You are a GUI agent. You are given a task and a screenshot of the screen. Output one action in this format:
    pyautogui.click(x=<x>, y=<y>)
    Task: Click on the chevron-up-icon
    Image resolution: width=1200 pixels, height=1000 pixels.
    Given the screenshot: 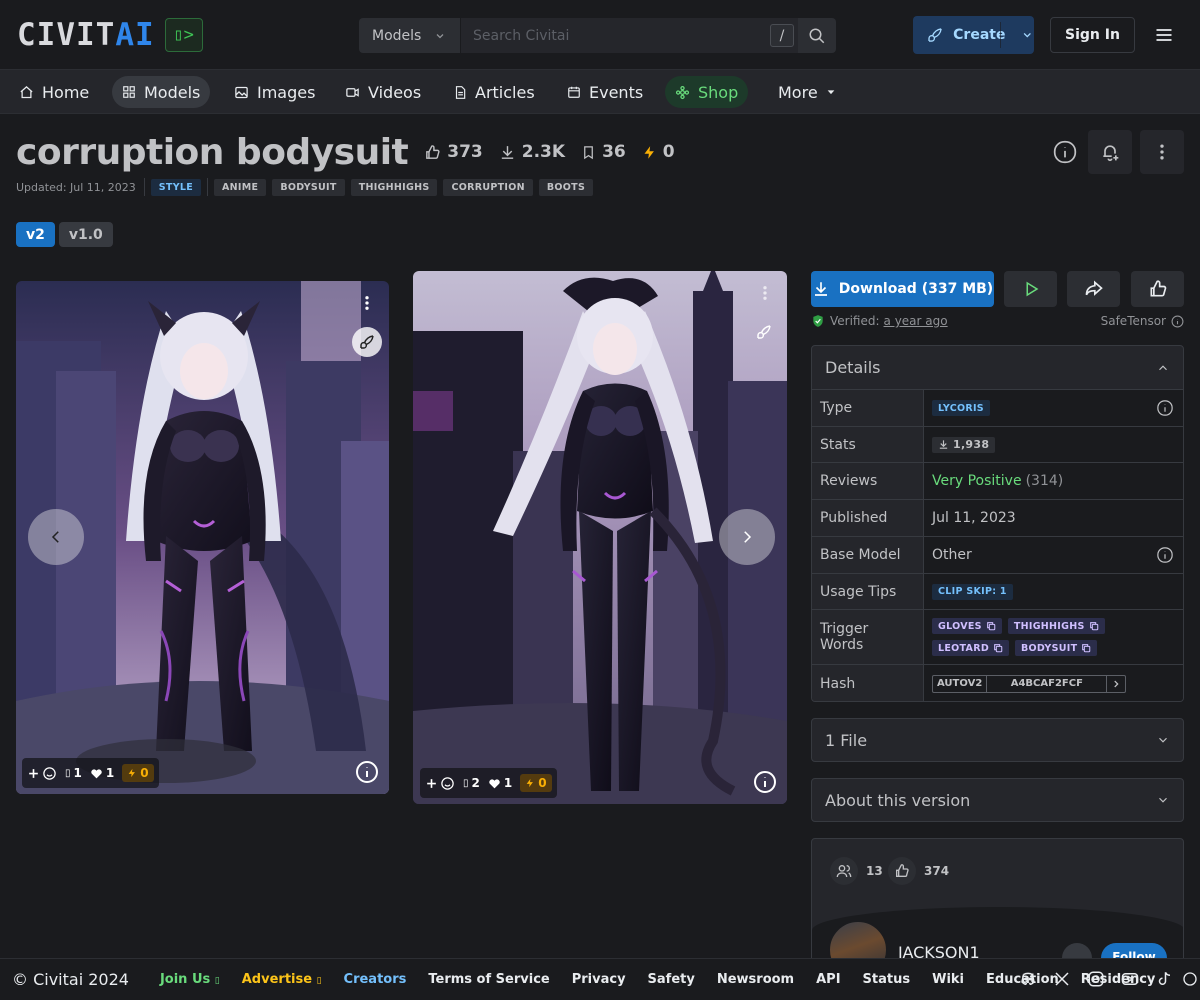 What is the action you would take?
    pyautogui.click(x=1163, y=367)
    